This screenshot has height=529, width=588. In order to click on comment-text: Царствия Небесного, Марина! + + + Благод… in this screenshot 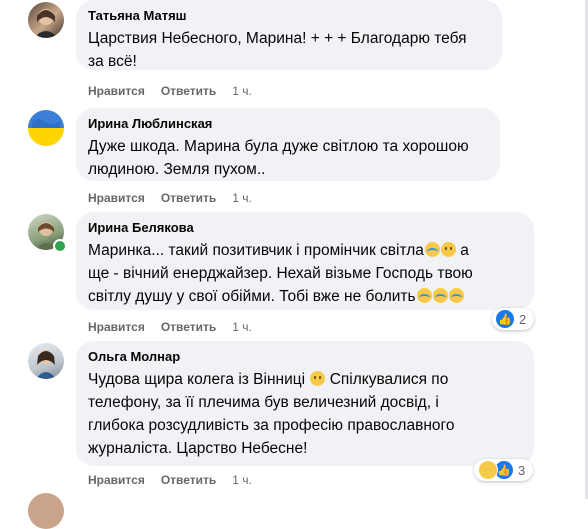, I will do `click(289, 50)`.